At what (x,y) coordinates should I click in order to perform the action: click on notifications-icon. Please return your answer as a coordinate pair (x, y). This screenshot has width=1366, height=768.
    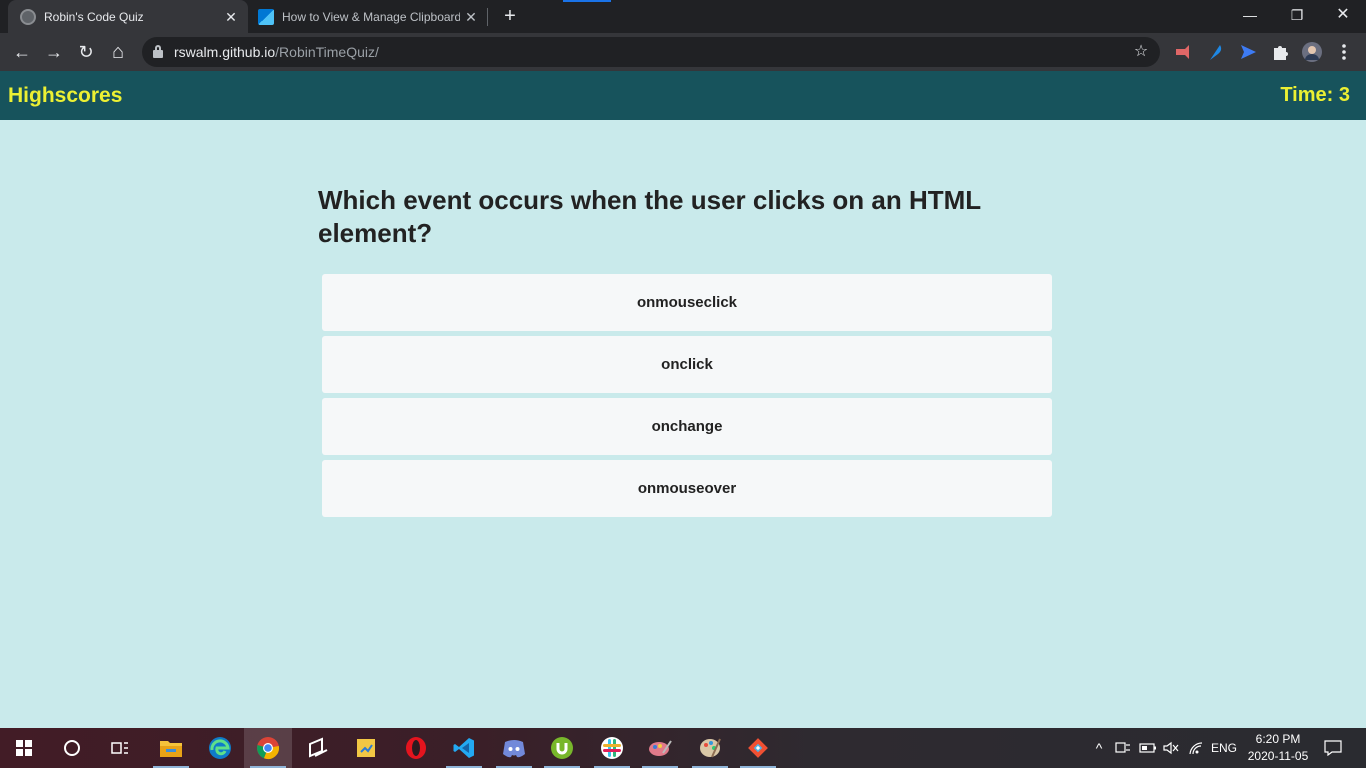
    Looking at the image, I should click on (1333, 748).